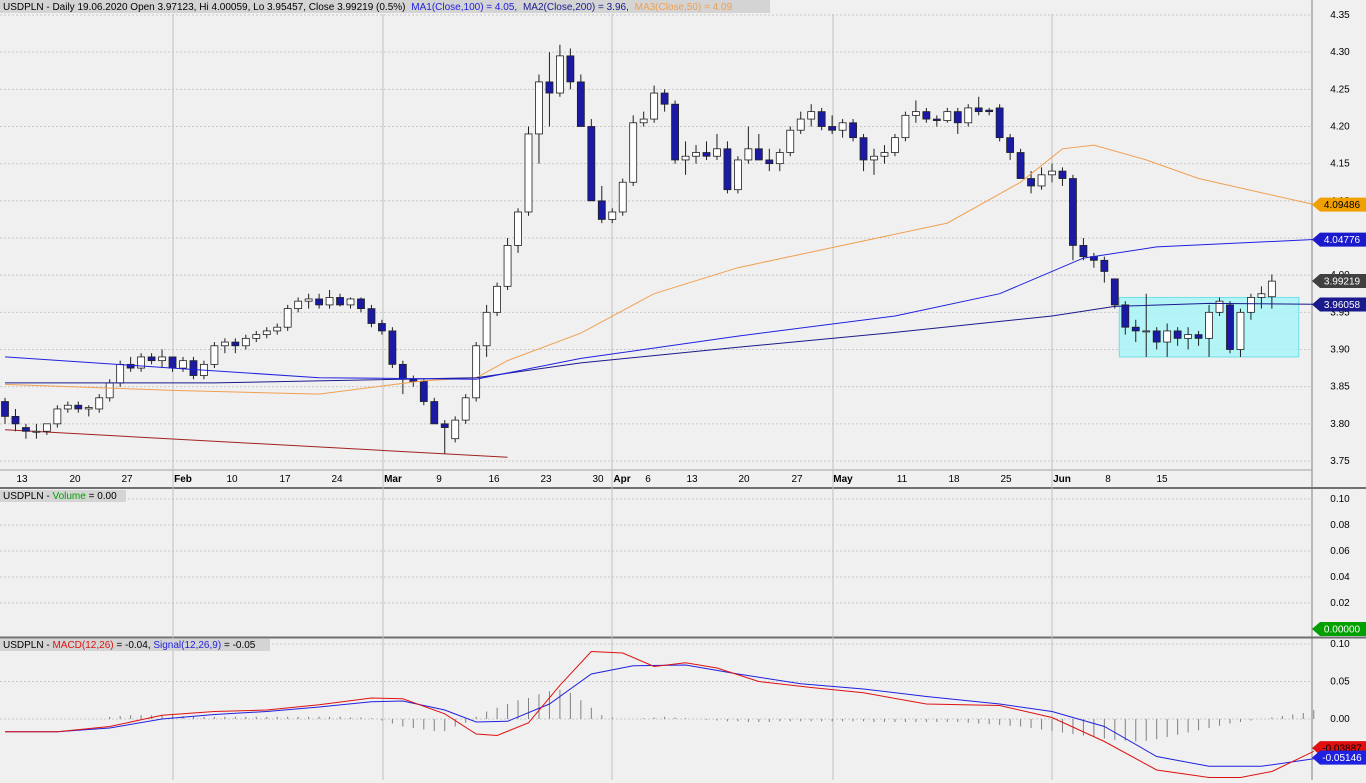 The height and width of the screenshot is (783, 1366). I want to click on price-tick-label: 4.20, so click(1340, 127).